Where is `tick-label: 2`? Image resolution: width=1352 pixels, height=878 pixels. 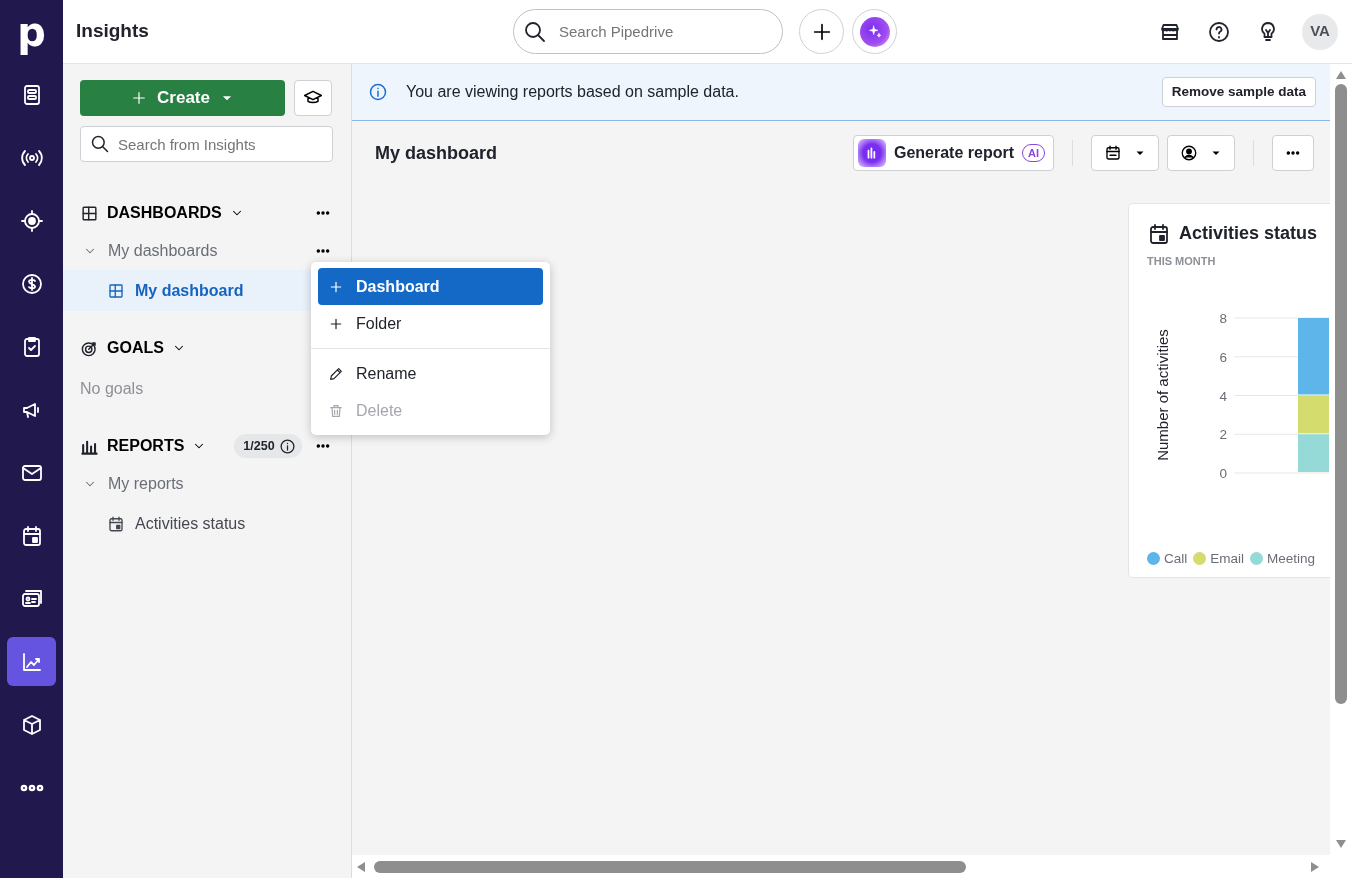 tick-label: 2 is located at coordinates (1223, 434).